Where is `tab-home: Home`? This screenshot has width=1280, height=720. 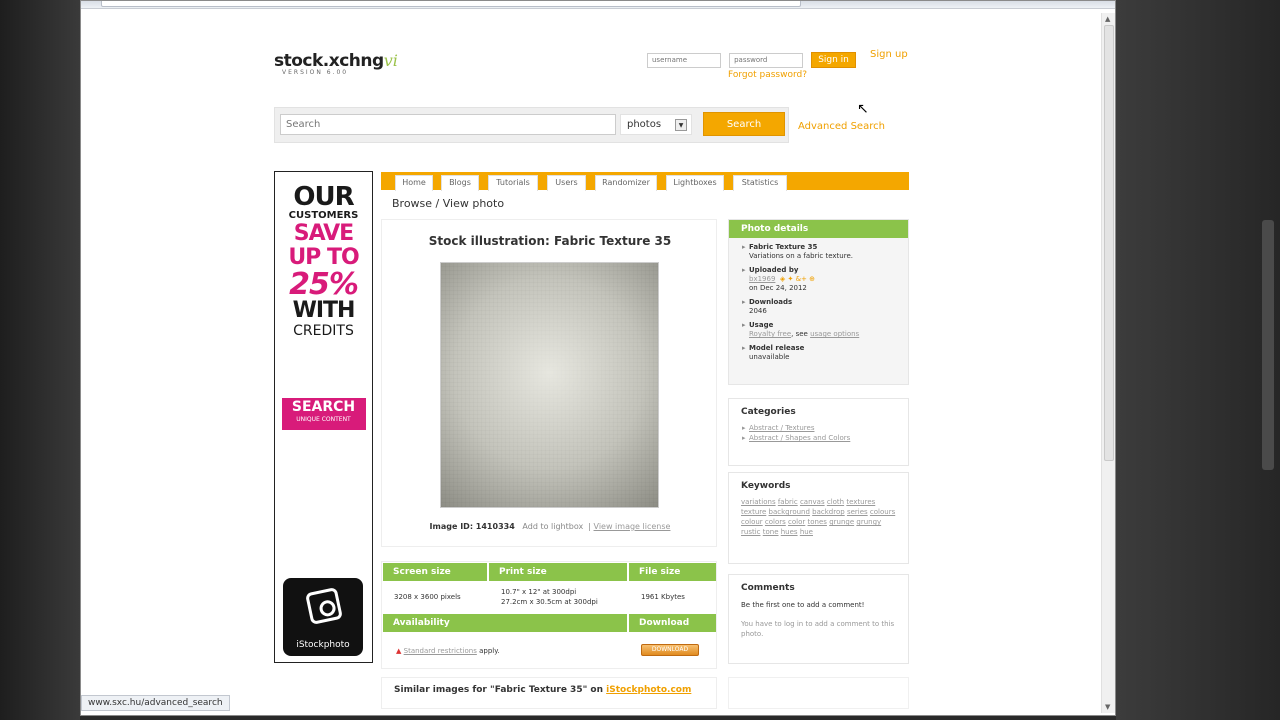
tab-home: Home is located at coordinates (414, 183).